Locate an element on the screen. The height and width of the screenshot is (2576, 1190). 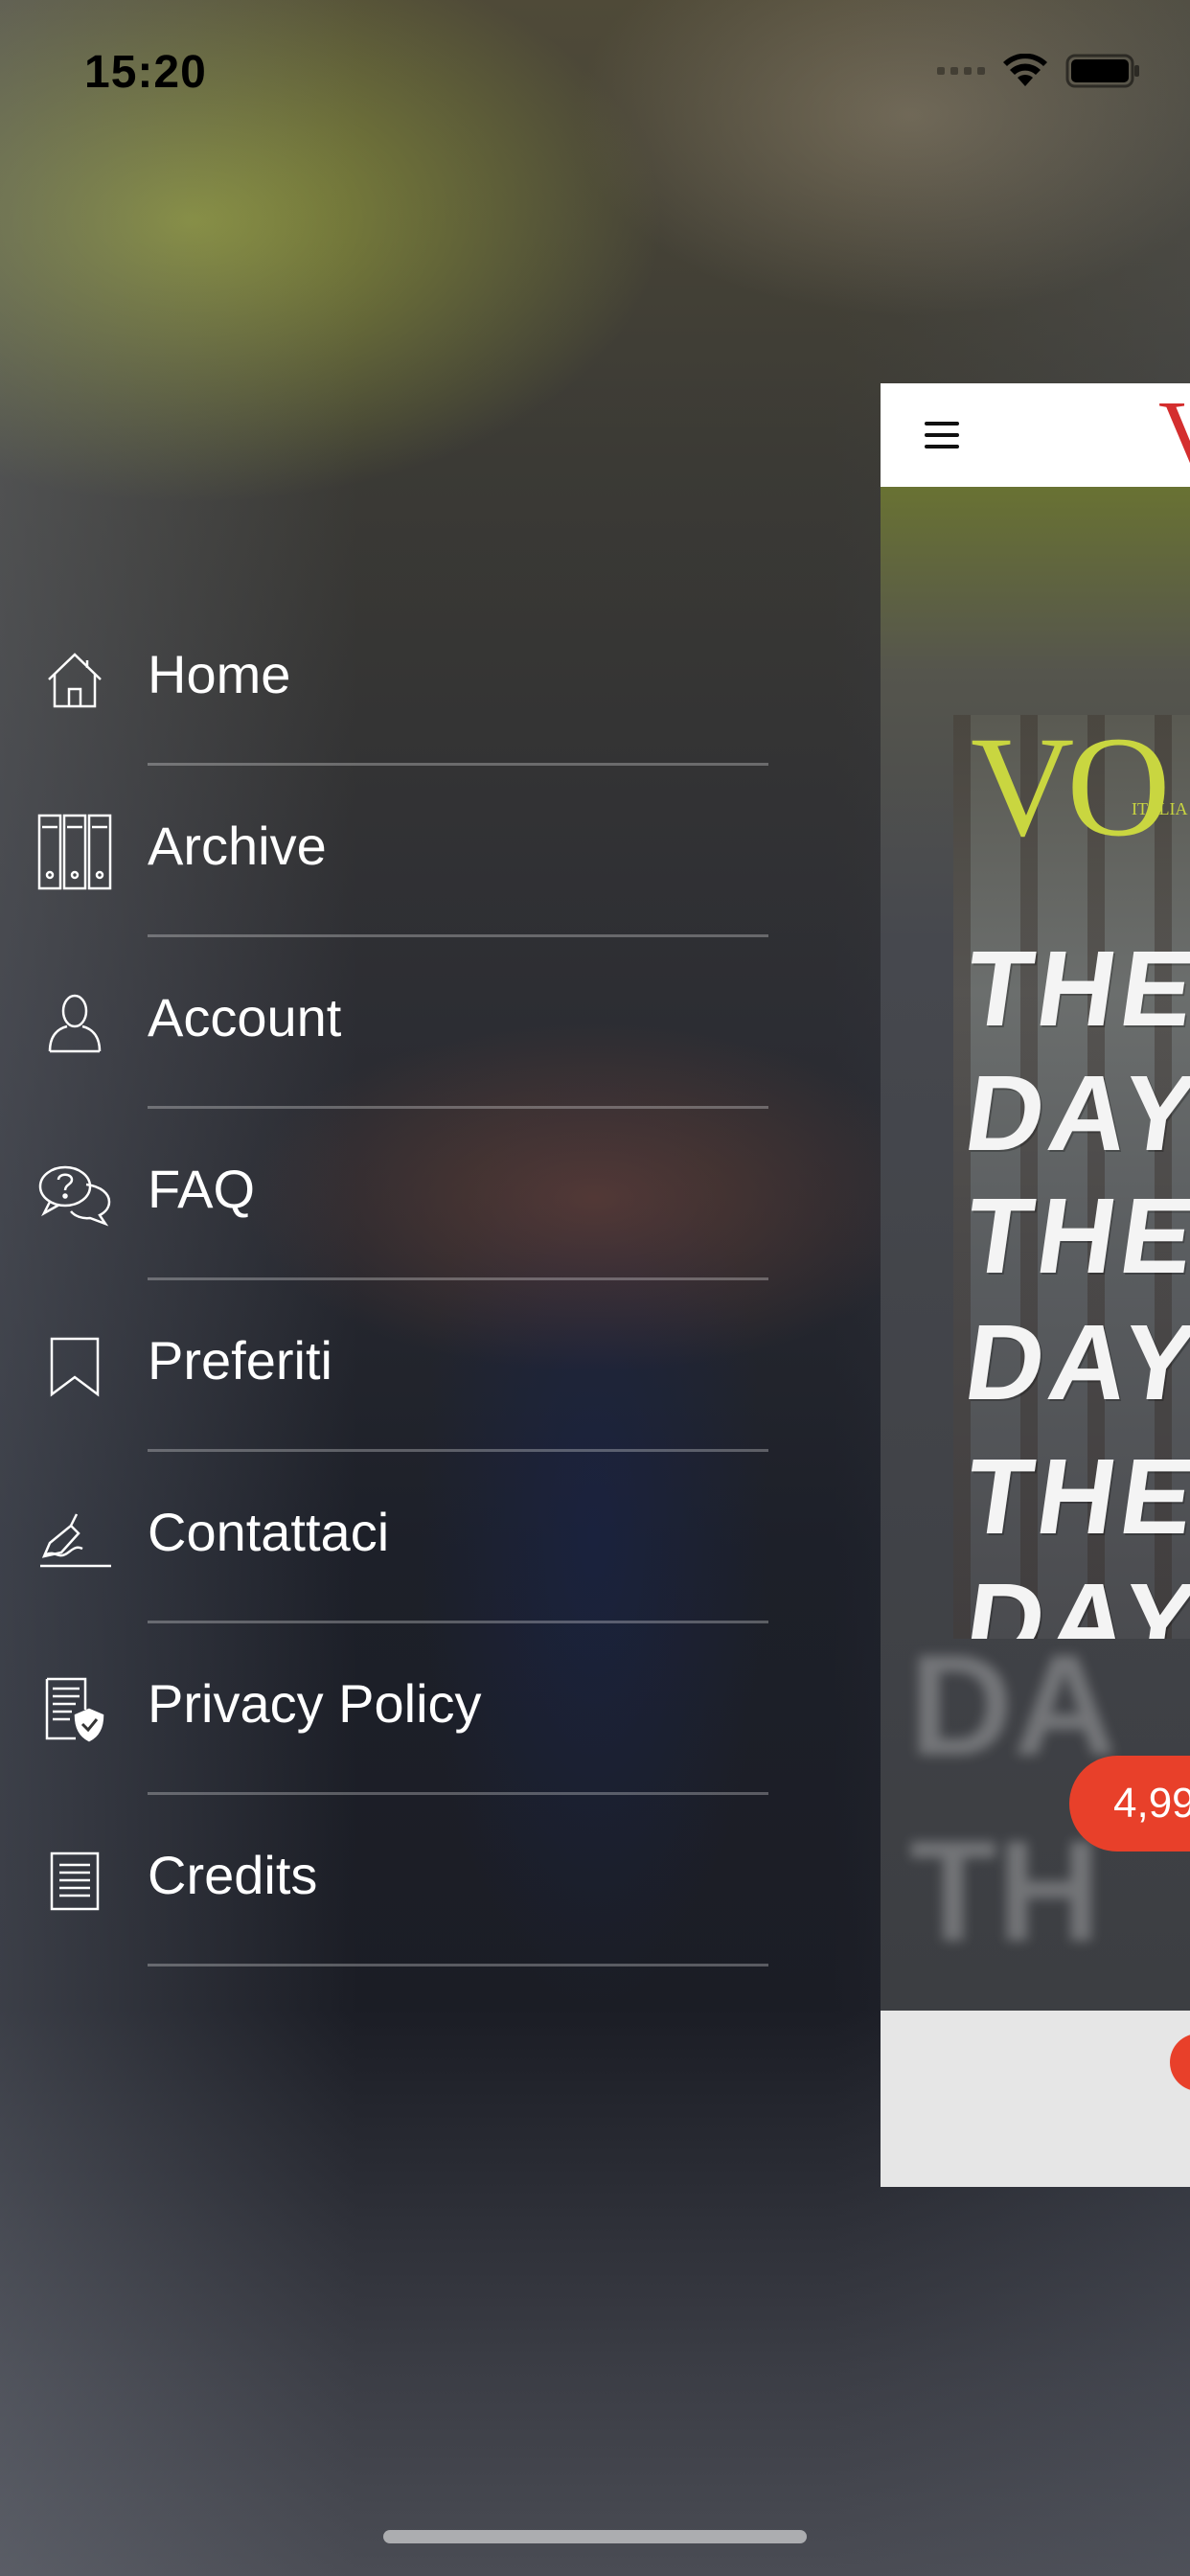
top-navigation-bar: V is located at coordinates (1036, 435).